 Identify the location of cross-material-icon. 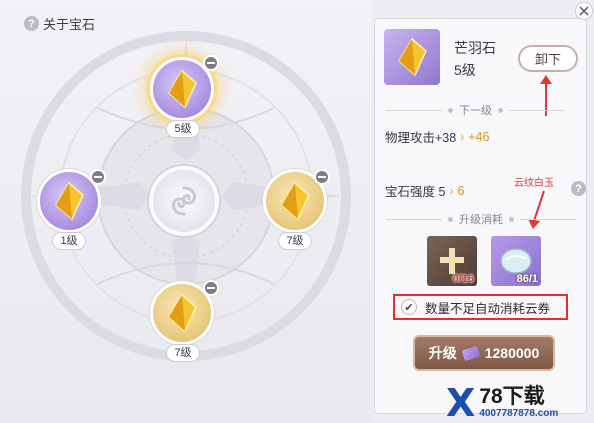
(452, 261).